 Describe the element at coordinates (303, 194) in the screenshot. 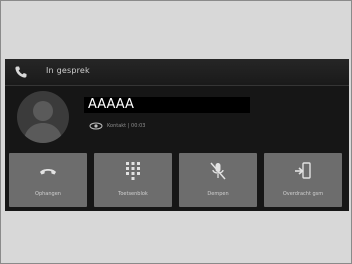

I see `transfer-to-phone-label: Overdracht gsm` at that location.